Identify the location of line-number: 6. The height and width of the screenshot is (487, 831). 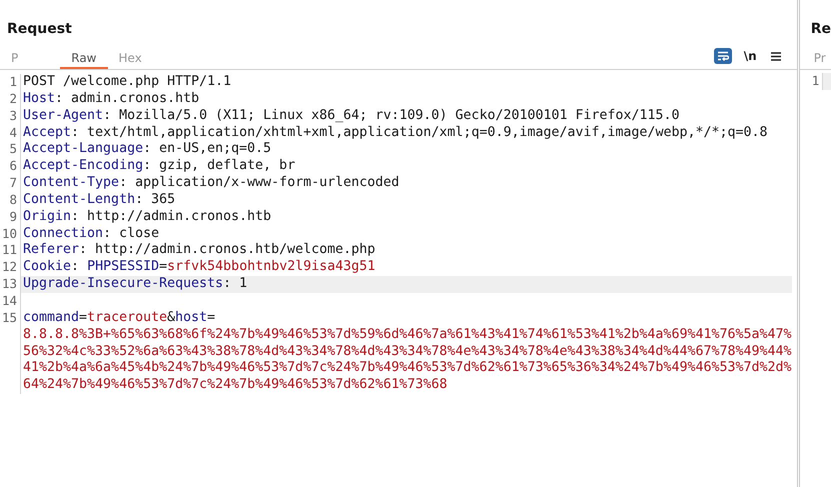
(13, 167).